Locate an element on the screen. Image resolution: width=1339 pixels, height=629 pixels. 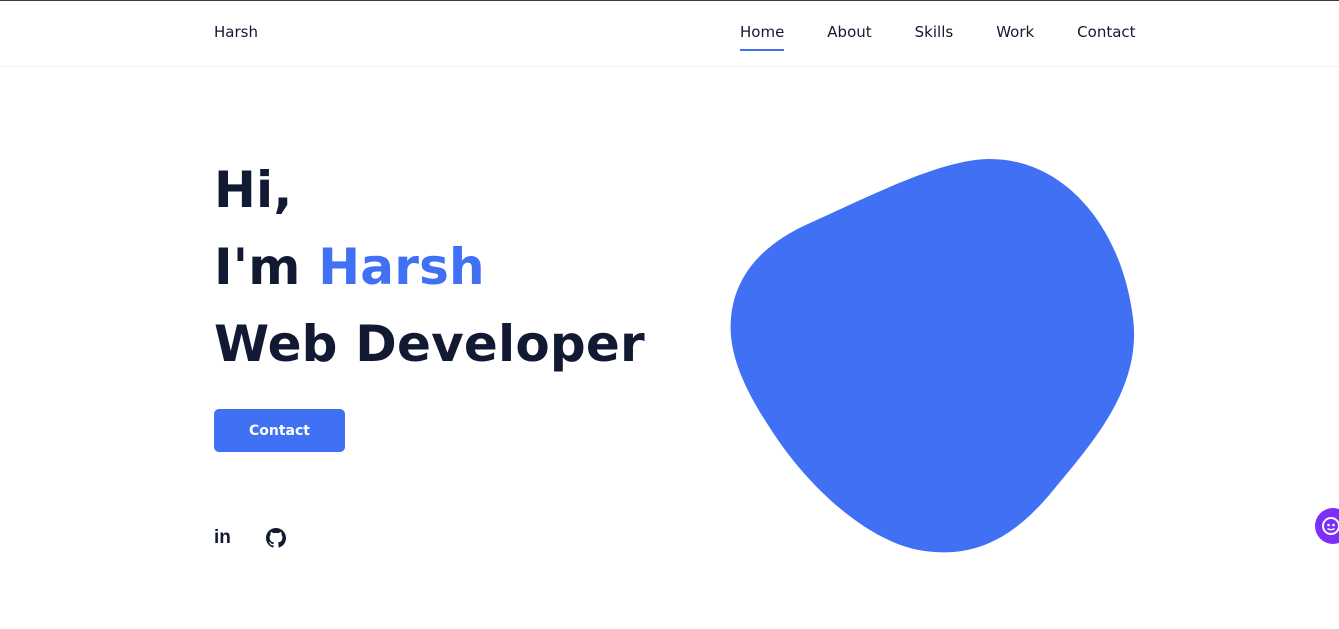
assistant-widget-button is located at coordinates (1327, 526).